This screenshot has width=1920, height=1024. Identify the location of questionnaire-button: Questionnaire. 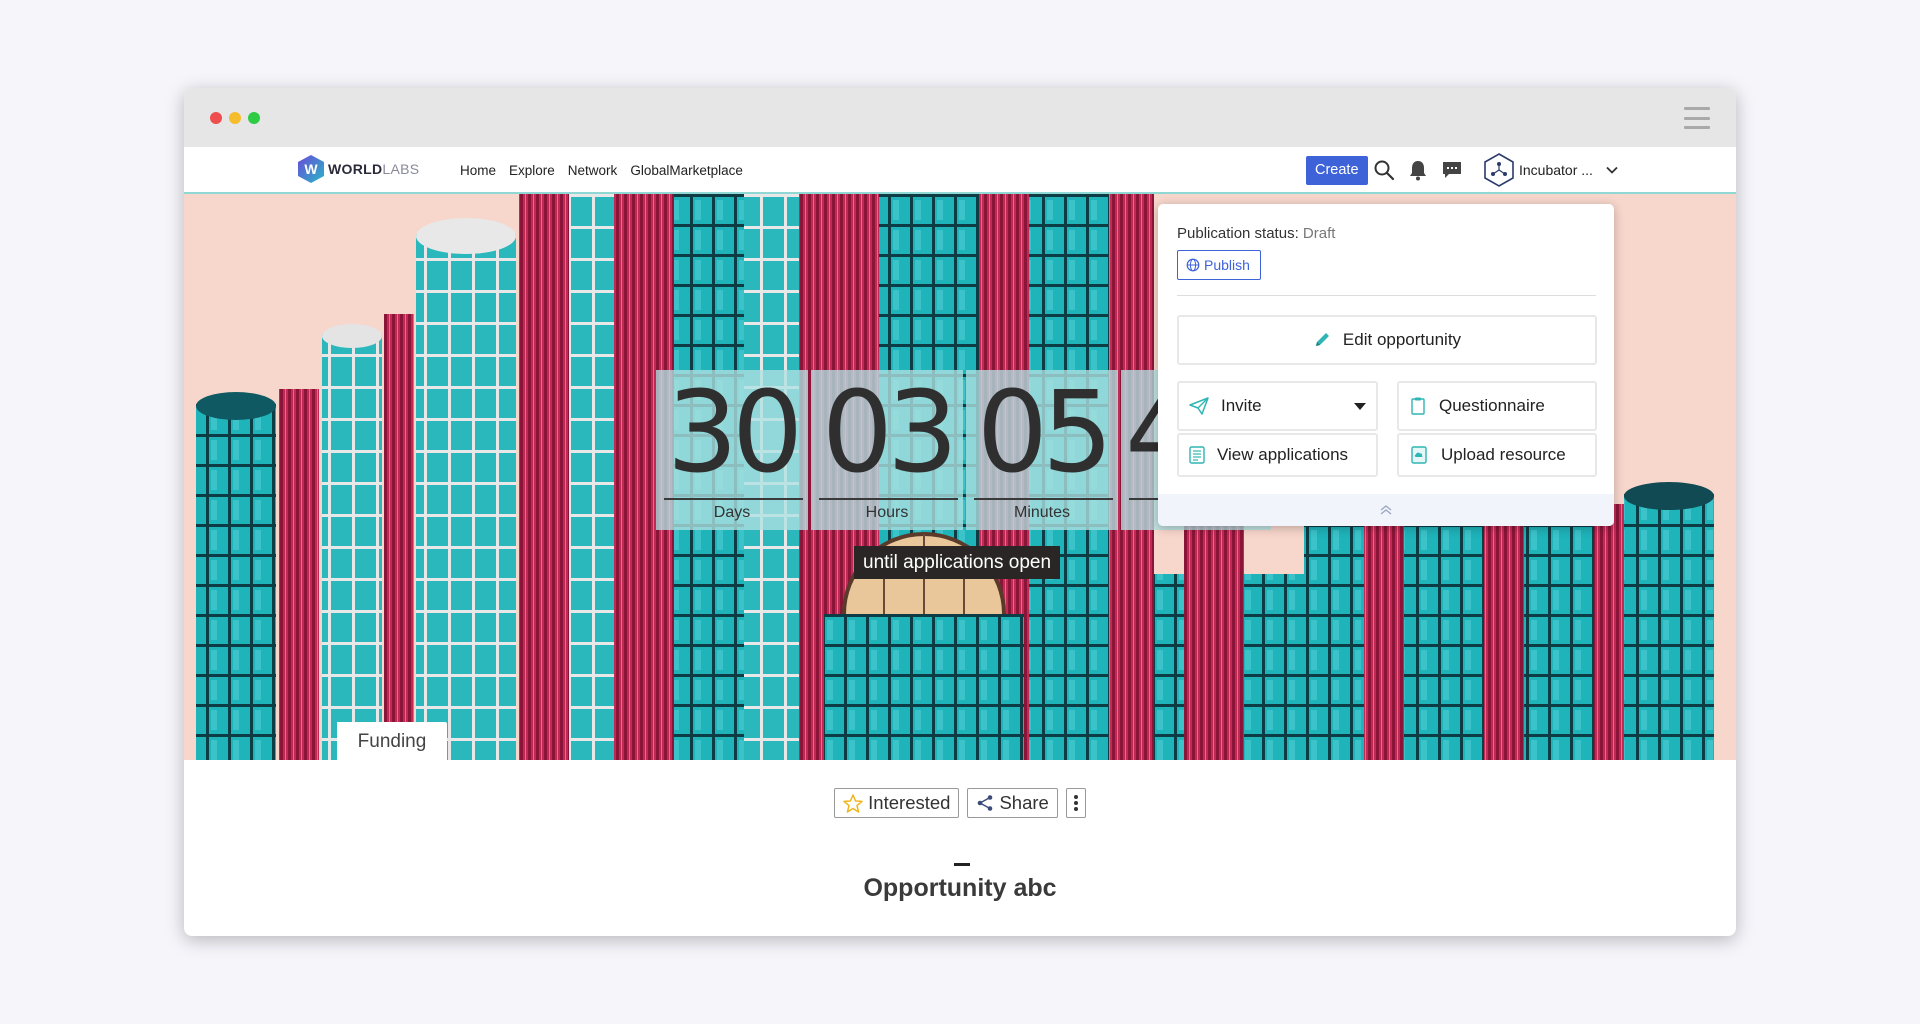
(1497, 406).